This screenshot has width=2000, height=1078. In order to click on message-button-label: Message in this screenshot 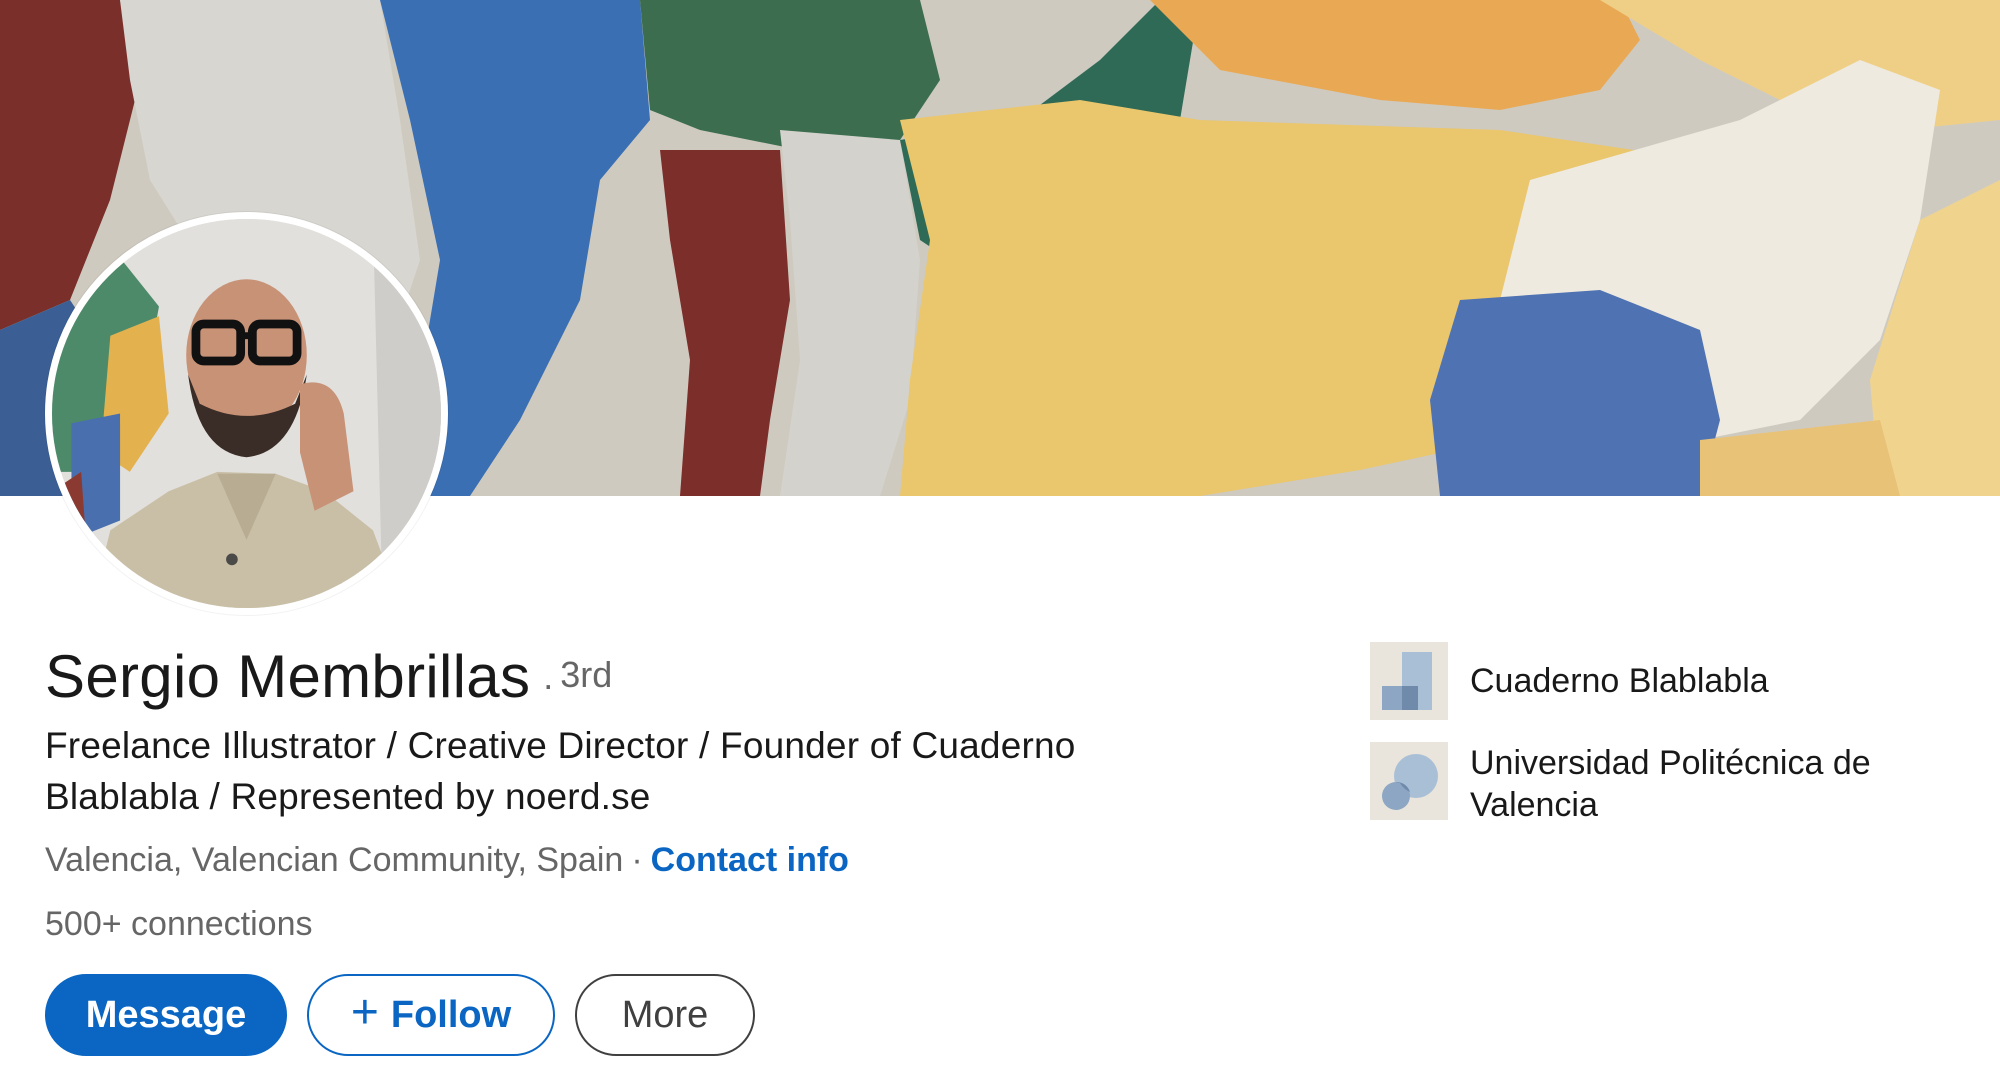, I will do `click(166, 1014)`.